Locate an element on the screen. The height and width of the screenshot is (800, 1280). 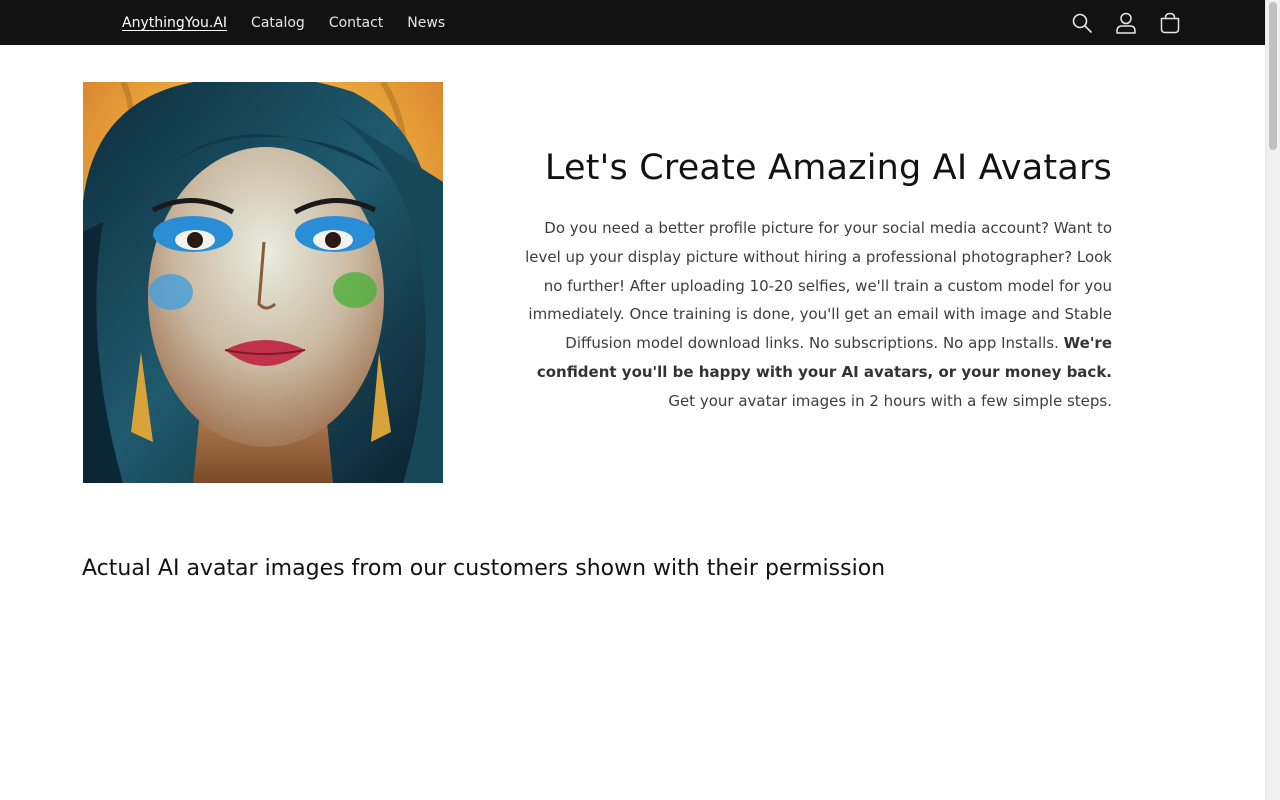
scrollbar-thumb is located at coordinates (1273, 76).